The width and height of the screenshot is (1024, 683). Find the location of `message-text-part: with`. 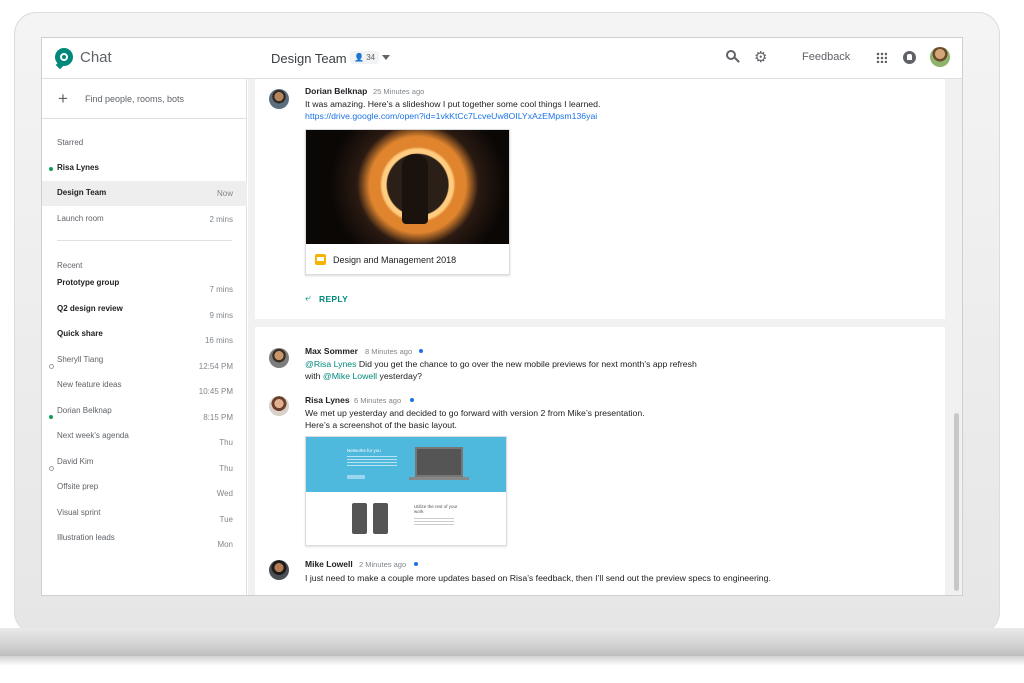

message-text-part: with is located at coordinates (314, 376).